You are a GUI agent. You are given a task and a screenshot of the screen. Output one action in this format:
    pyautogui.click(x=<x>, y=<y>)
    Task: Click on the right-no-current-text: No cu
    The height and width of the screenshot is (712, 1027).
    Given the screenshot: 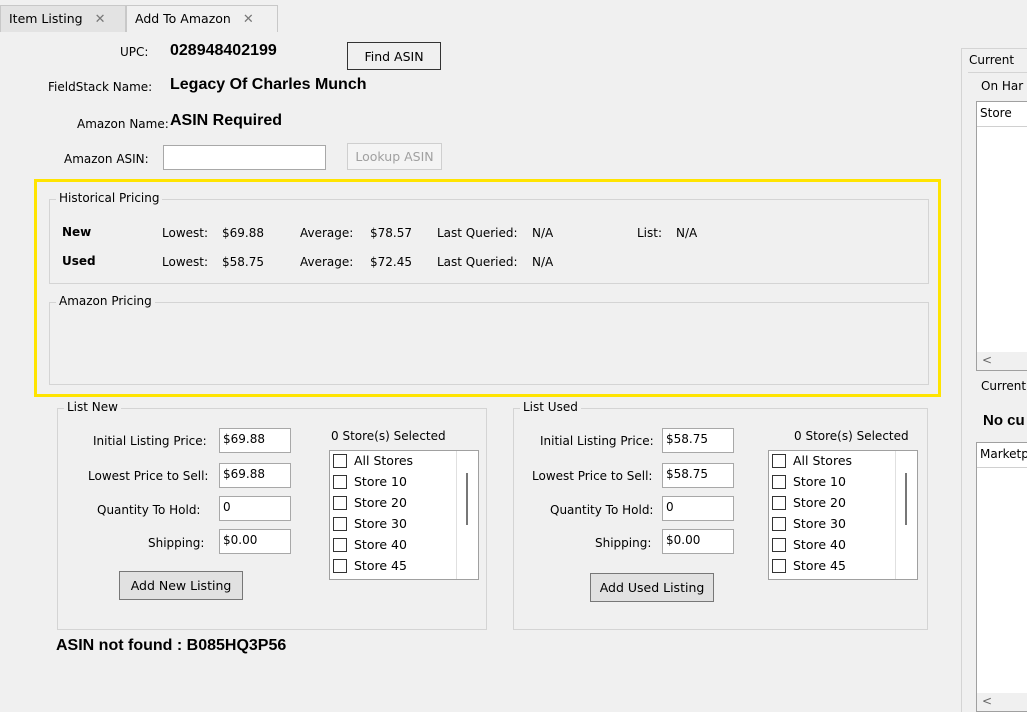 What is the action you would take?
    pyautogui.click(x=1004, y=420)
    